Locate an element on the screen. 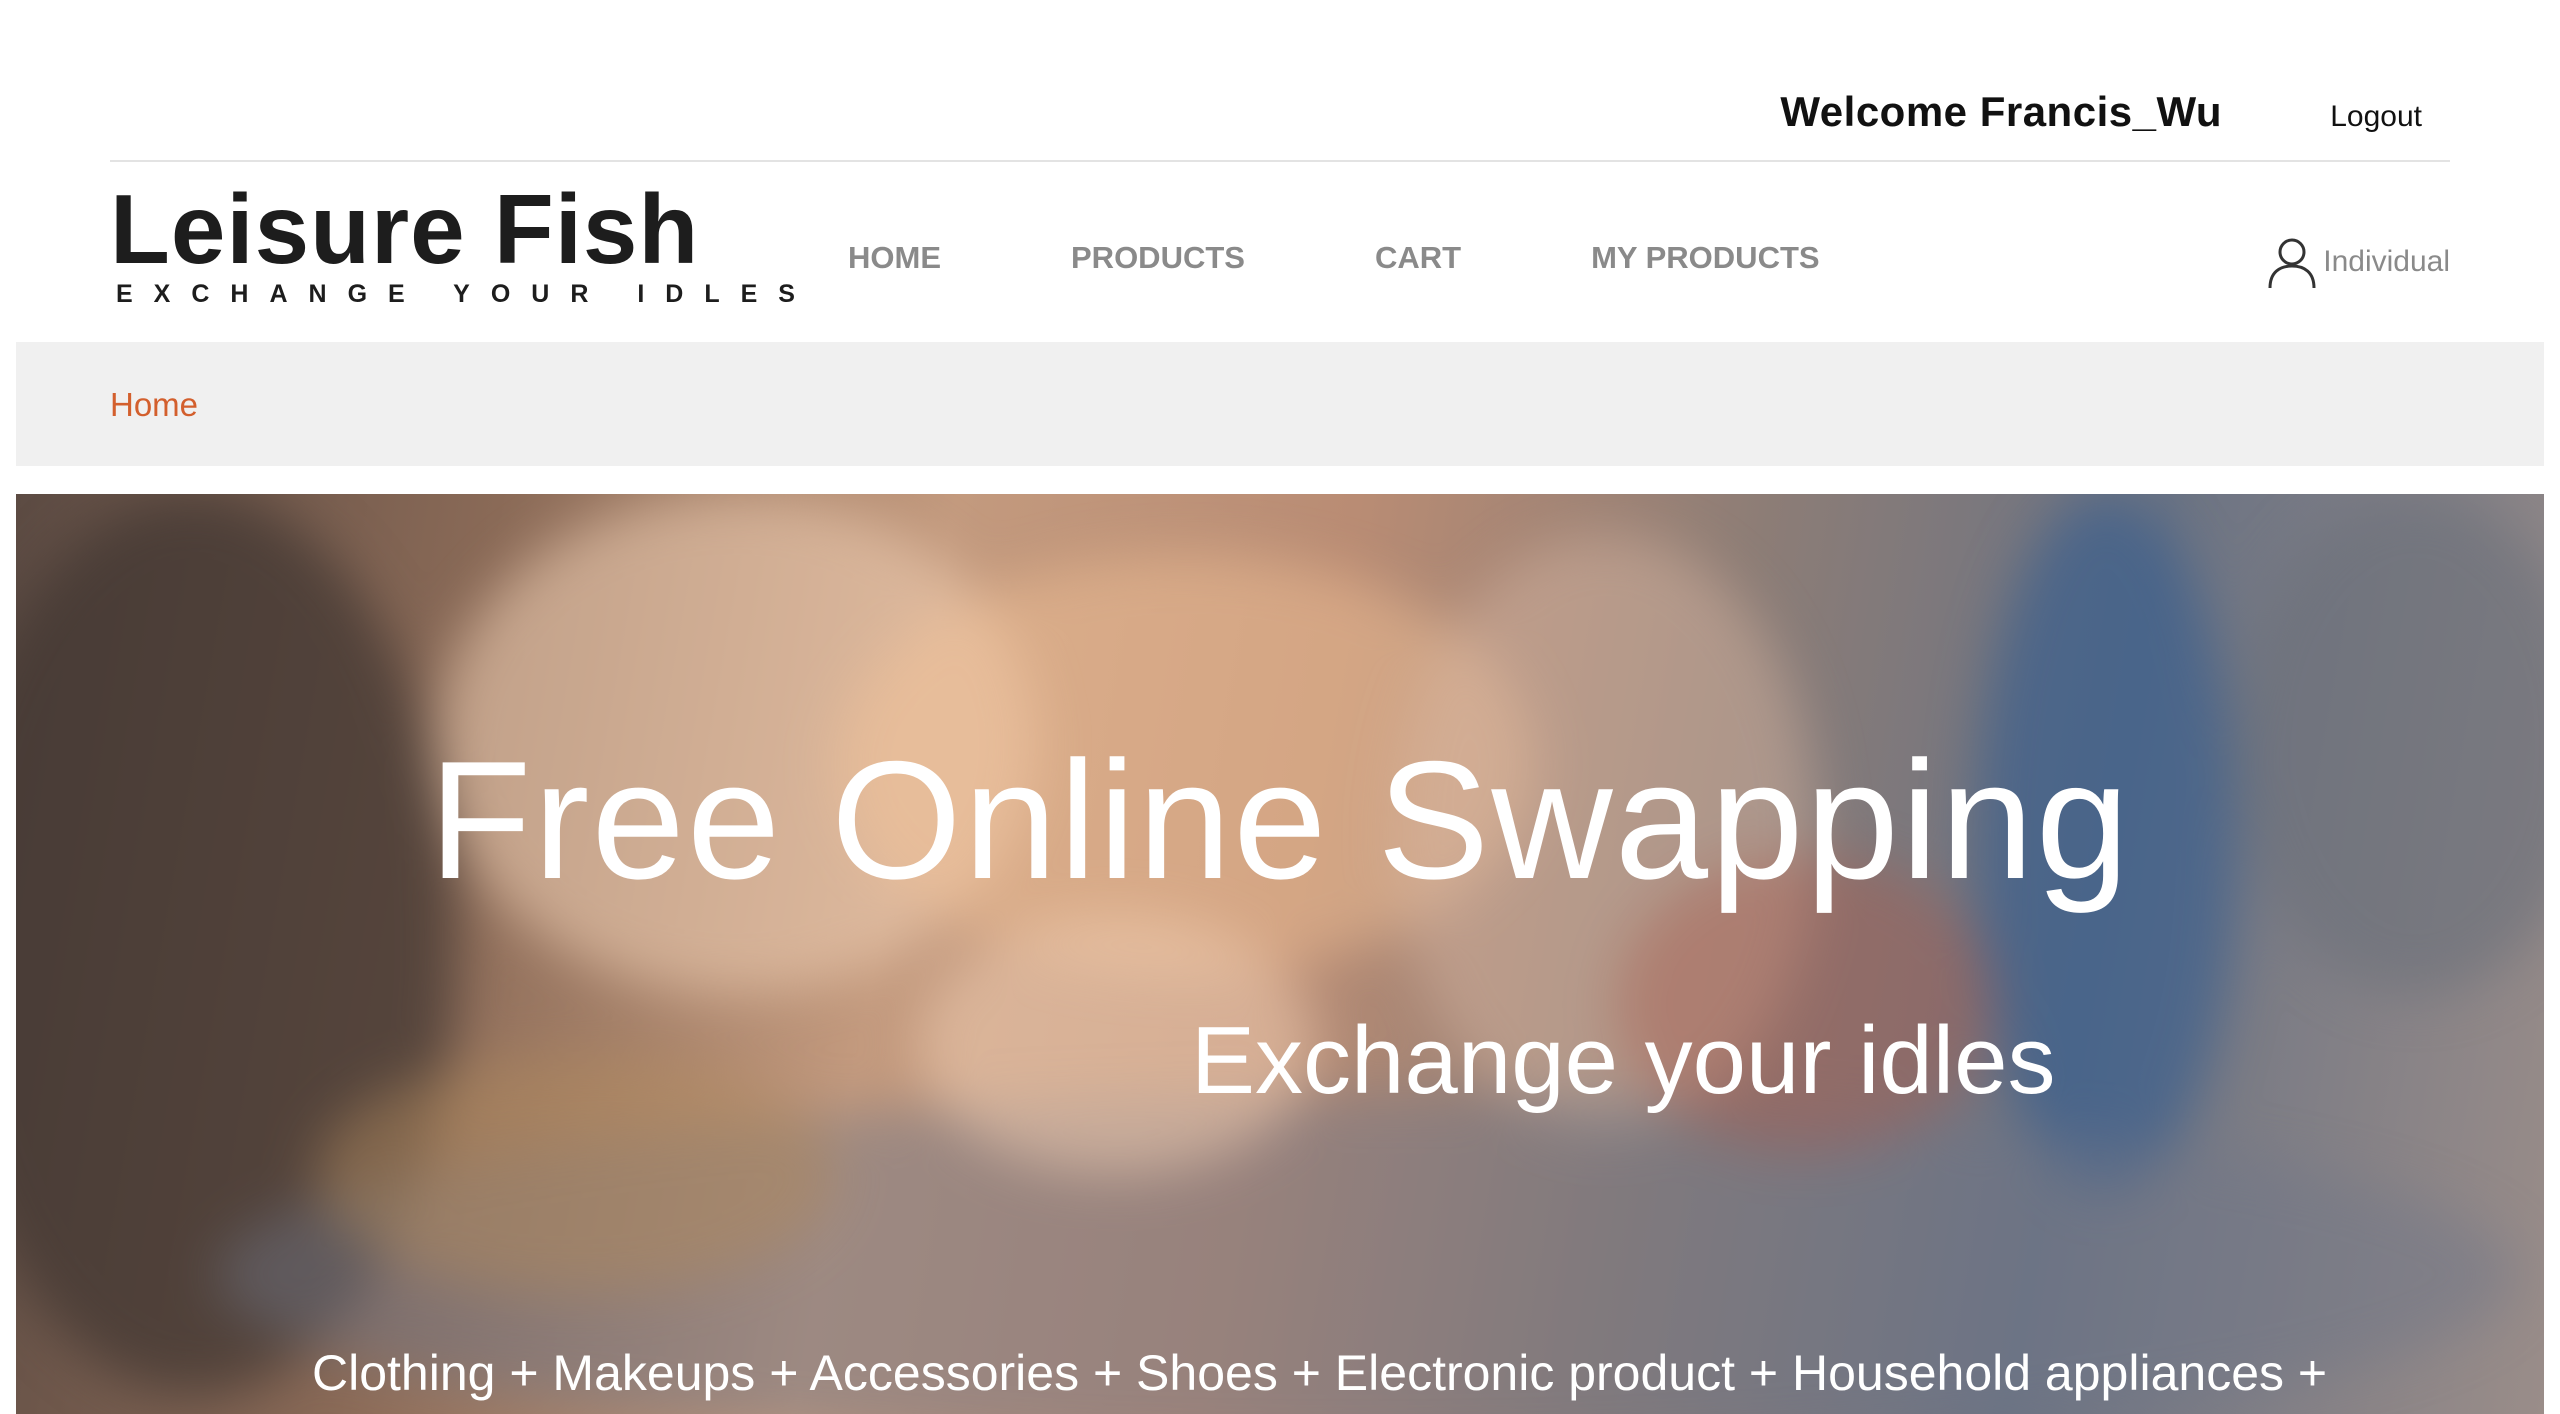  main-nav: HOME PRODUCTS CART MY PRODUCTS is located at coordinates (1399, 258).